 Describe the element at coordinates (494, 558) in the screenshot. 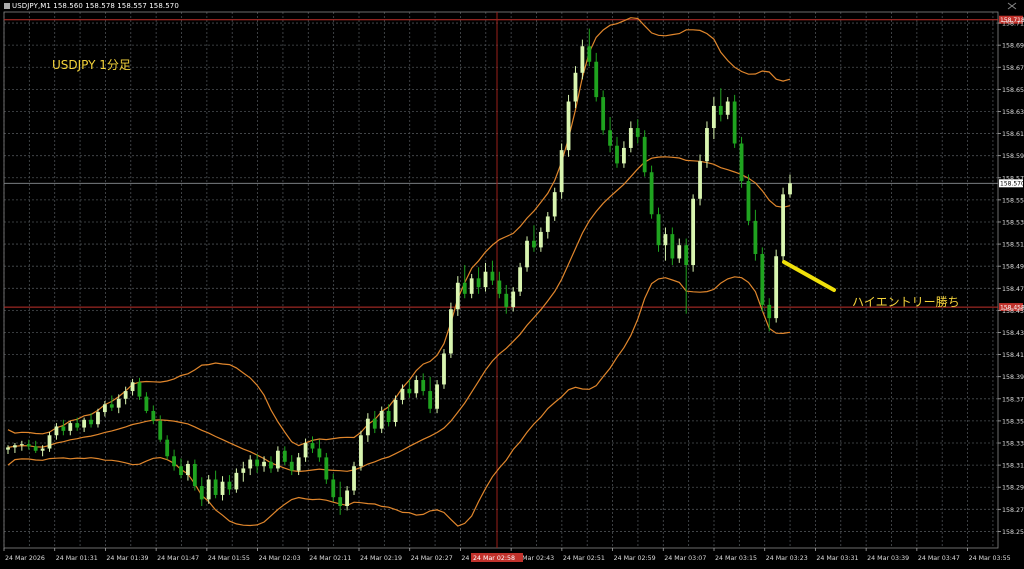

I see `crosshair-time-label: 24 Mar 02:58` at that location.